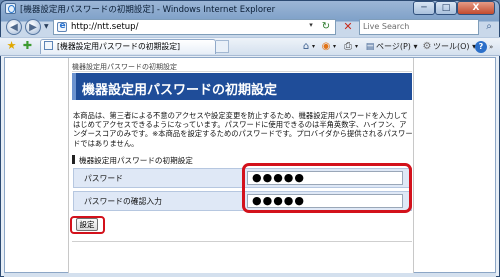 The image size is (500, 277). I want to click on print-icon: ⎙, so click(348, 47).